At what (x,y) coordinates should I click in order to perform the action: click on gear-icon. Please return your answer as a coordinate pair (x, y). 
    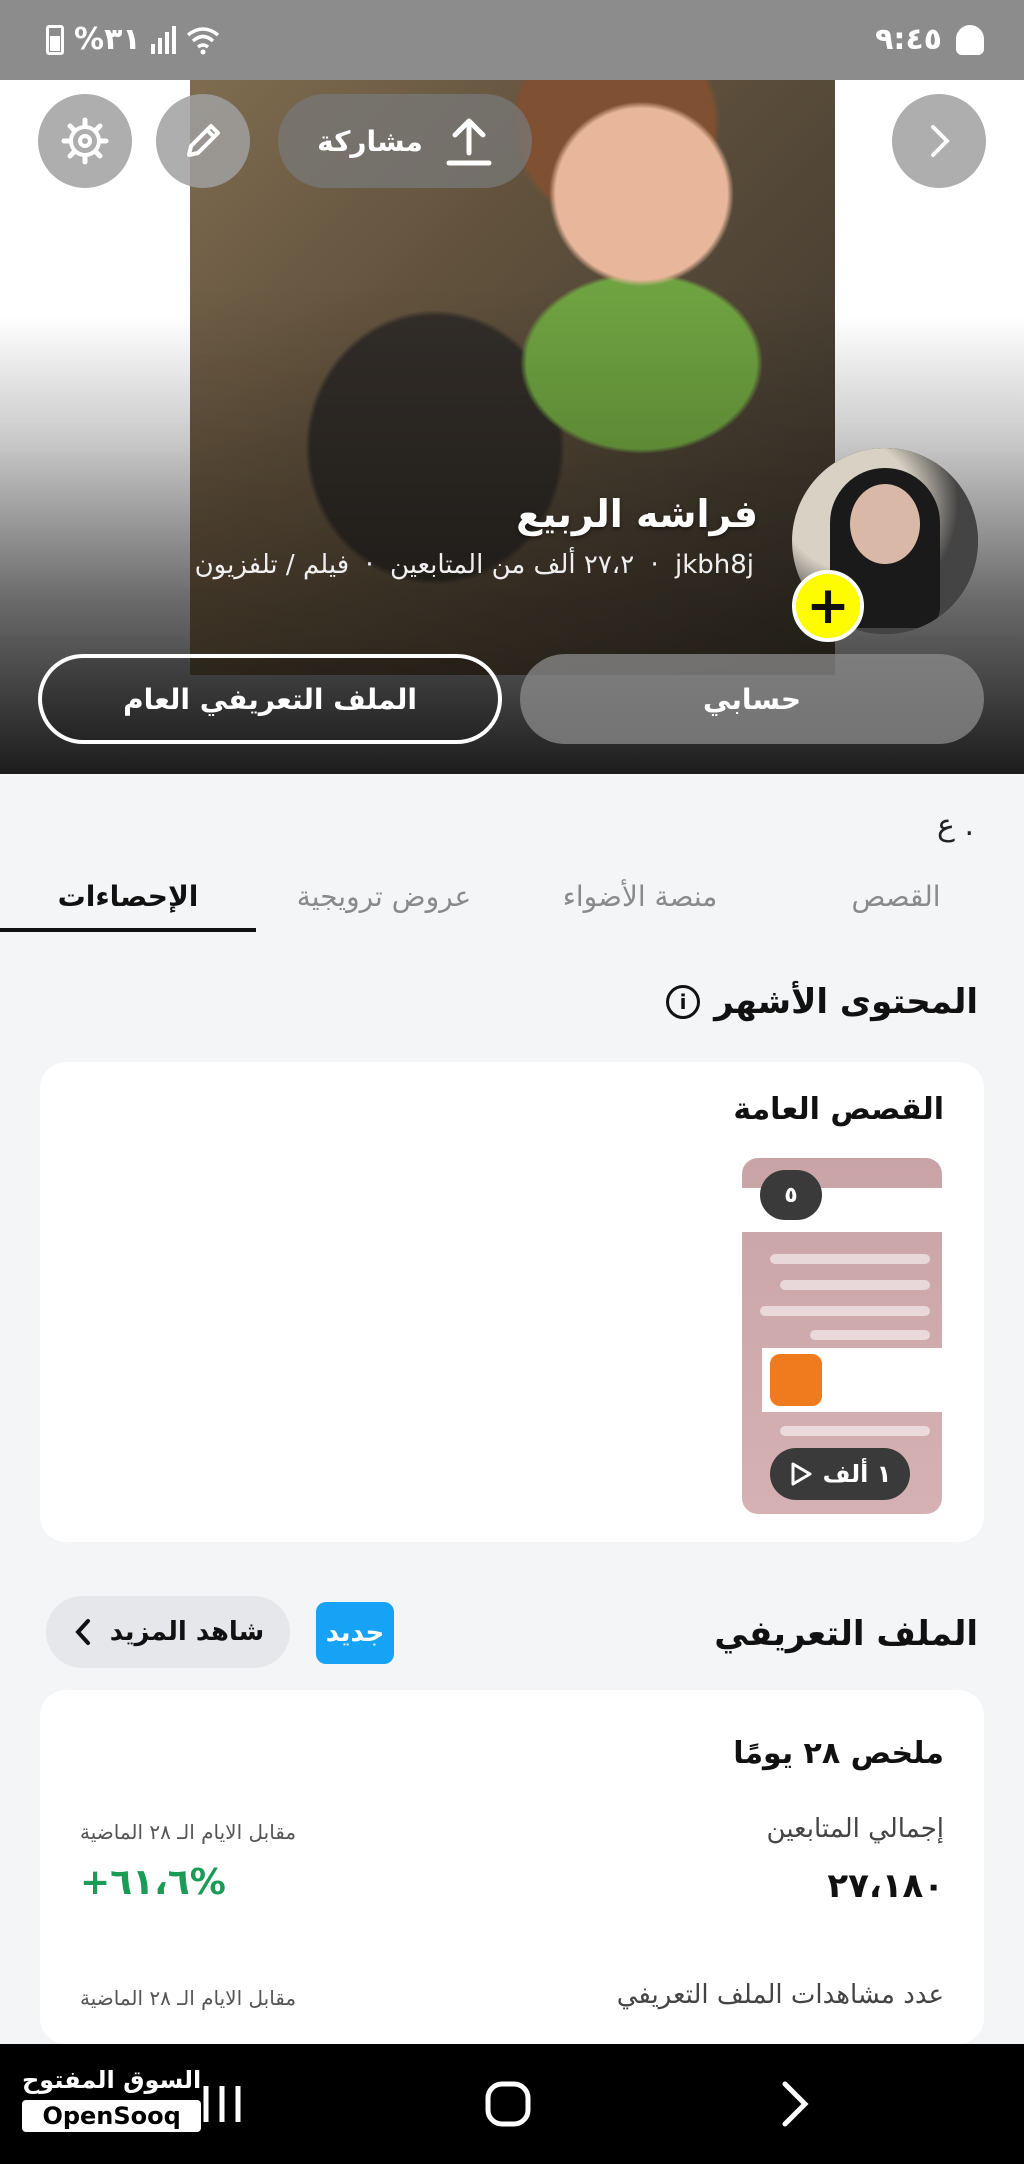
    Looking at the image, I should click on (85, 141).